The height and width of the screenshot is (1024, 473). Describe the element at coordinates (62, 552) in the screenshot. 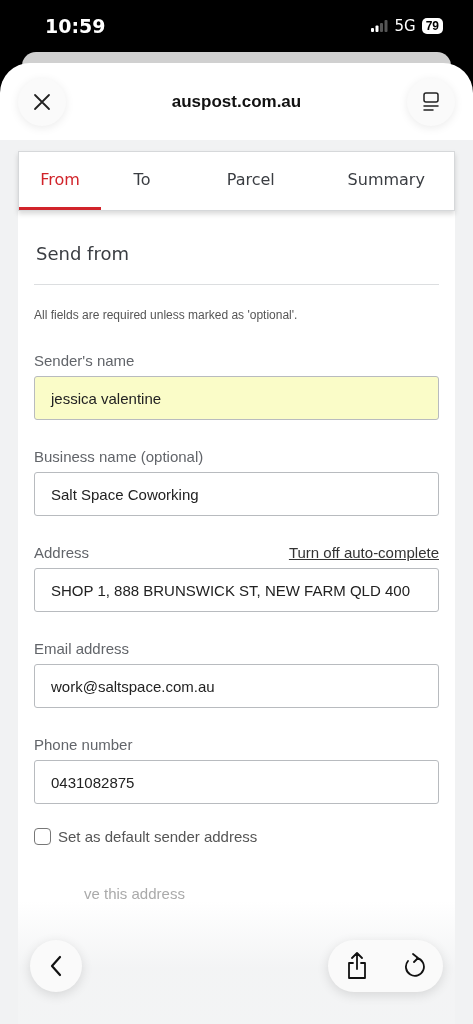

I see `field-label: Address` at that location.